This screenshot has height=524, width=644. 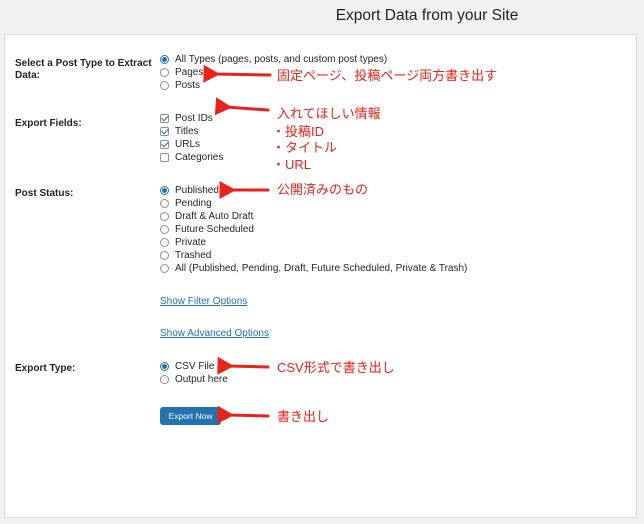 I want to click on arrow-pages, so click(x=237, y=73).